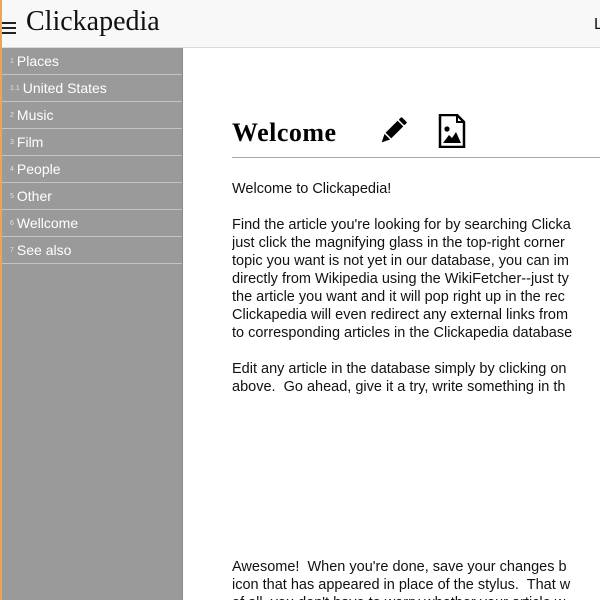  What do you see at coordinates (35, 115) in the screenshot?
I see `sidebar-item-label: Music` at bounding box center [35, 115].